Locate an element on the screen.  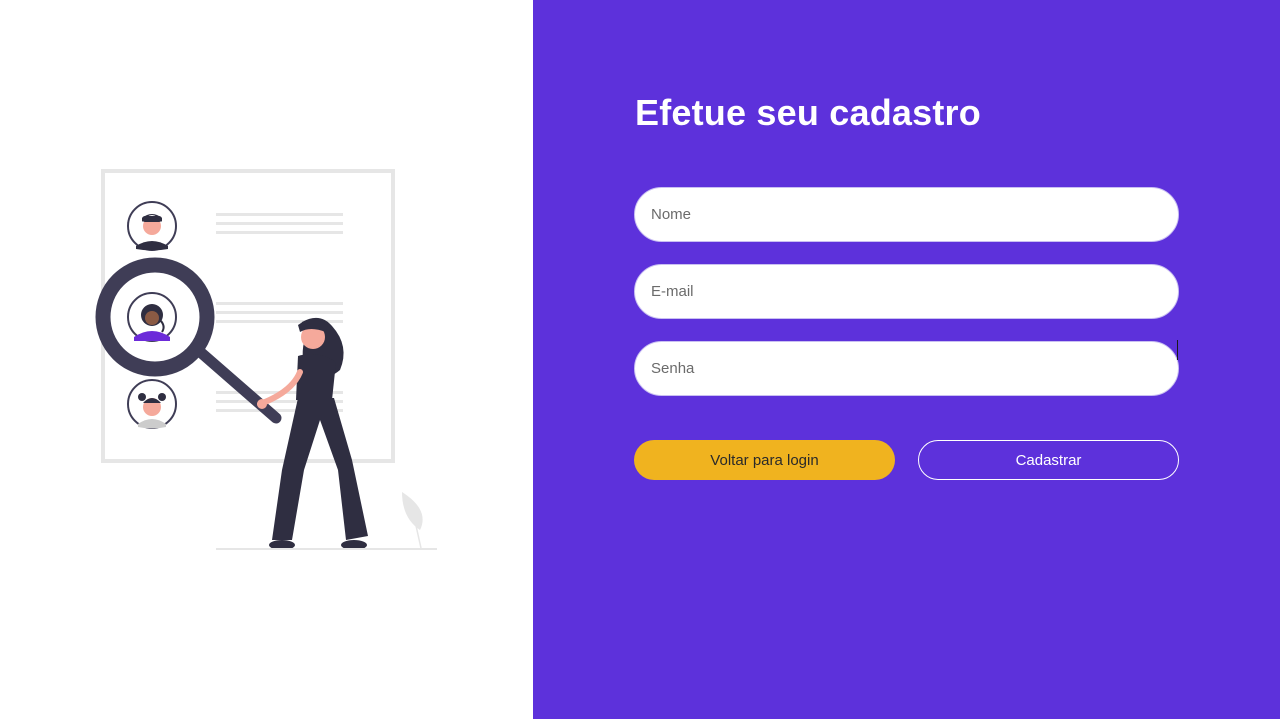
email-input is located at coordinates (906, 291).